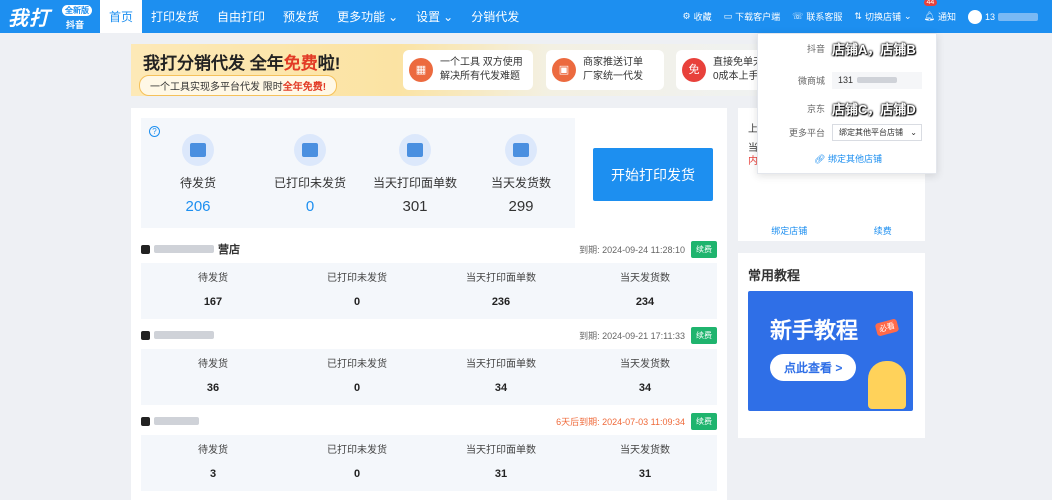  What do you see at coordinates (645, 474) in the screenshot?
I see `cell-value: 31` at bounding box center [645, 474].